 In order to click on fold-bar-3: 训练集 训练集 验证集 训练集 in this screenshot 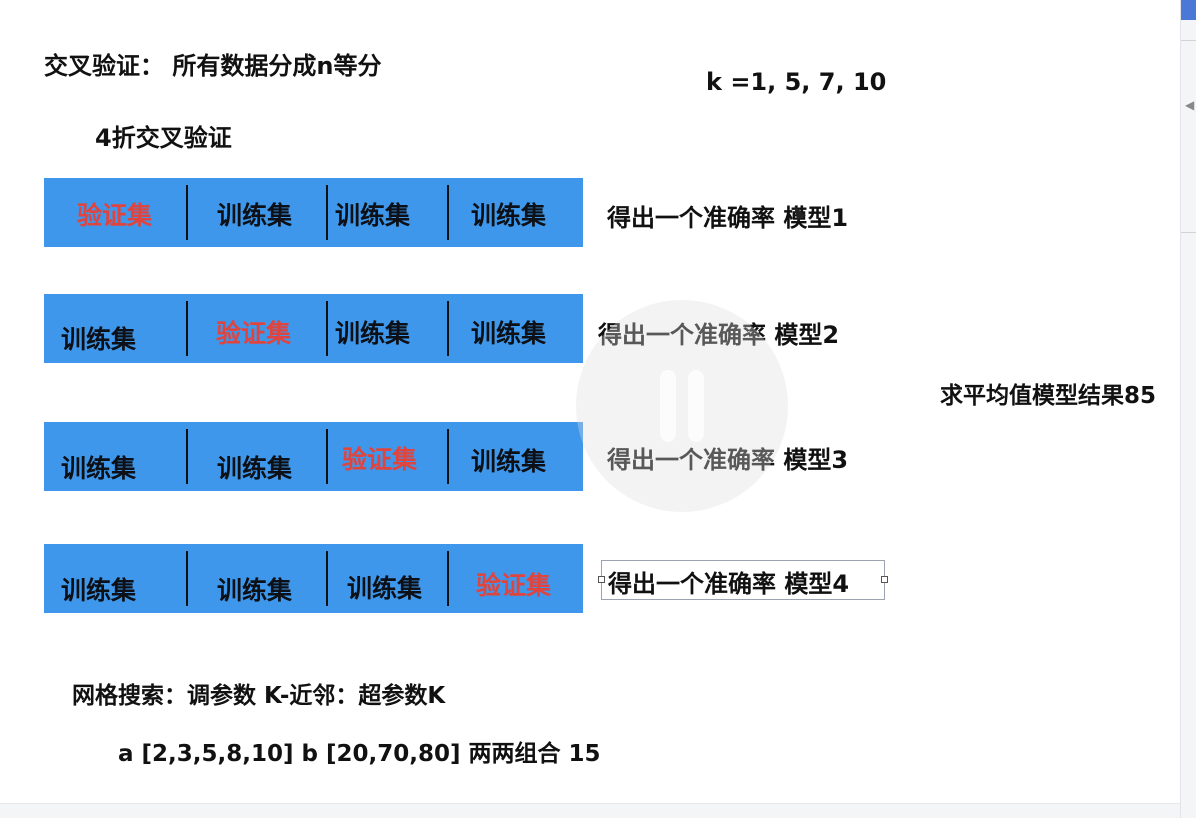, I will do `click(313, 456)`.